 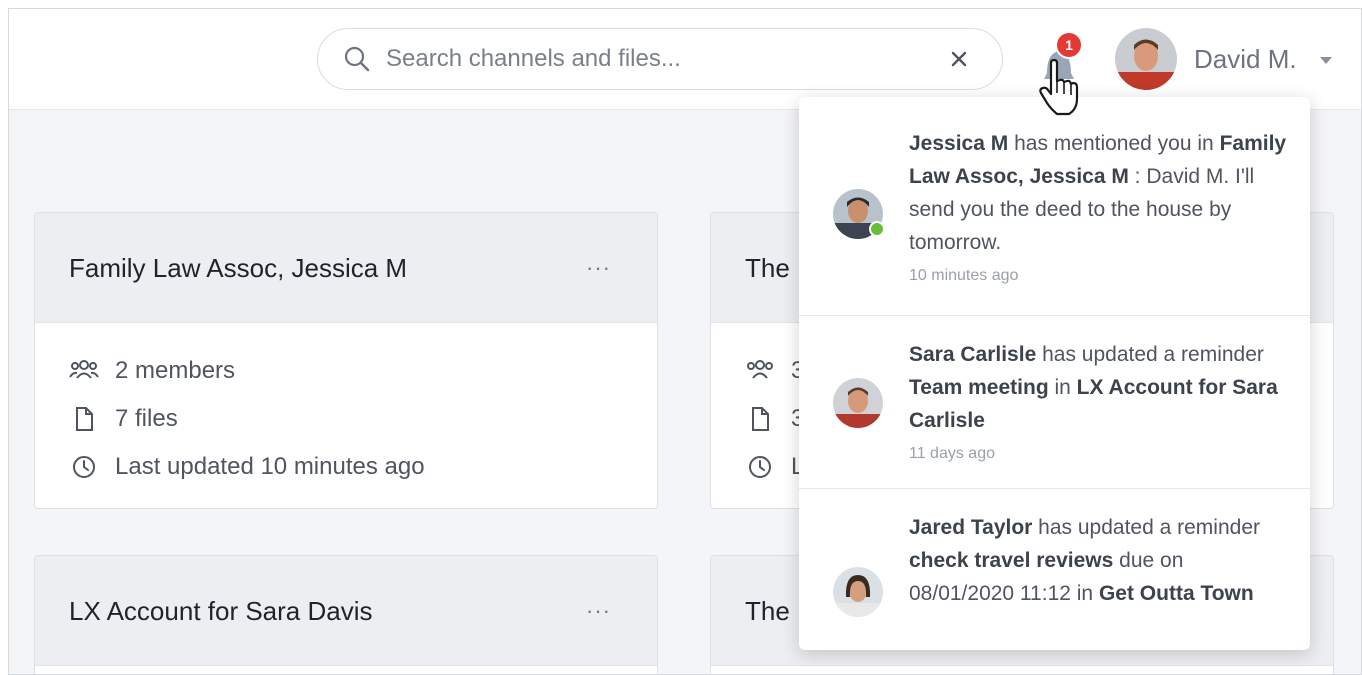 I want to click on hand-cursor-icon, so click(x=1059, y=87).